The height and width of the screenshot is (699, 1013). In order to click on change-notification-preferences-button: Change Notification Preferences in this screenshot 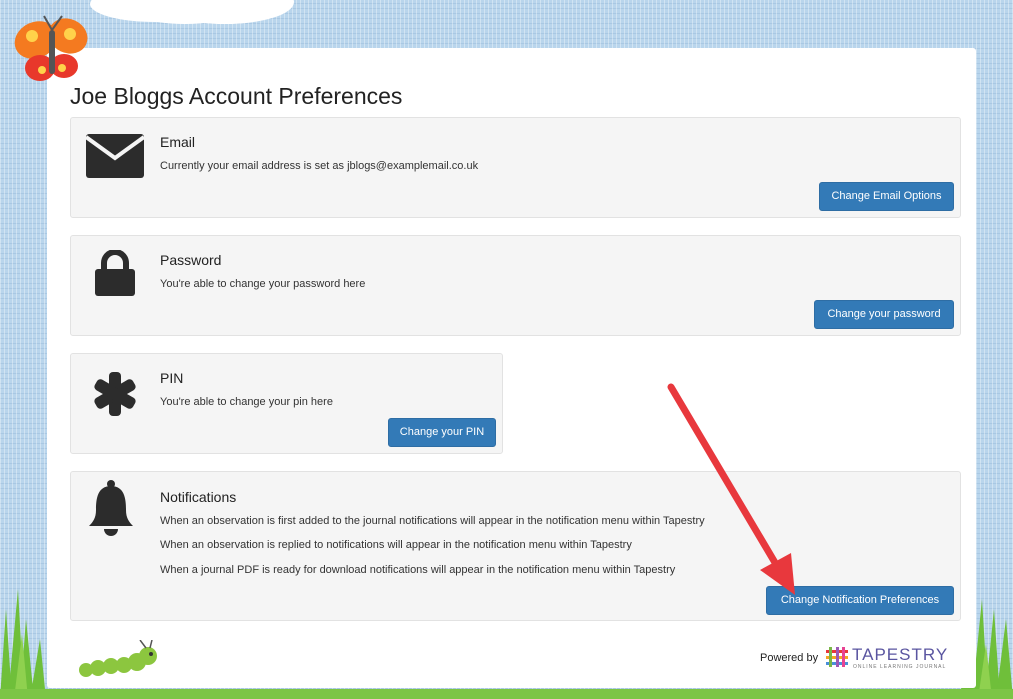, I will do `click(860, 600)`.